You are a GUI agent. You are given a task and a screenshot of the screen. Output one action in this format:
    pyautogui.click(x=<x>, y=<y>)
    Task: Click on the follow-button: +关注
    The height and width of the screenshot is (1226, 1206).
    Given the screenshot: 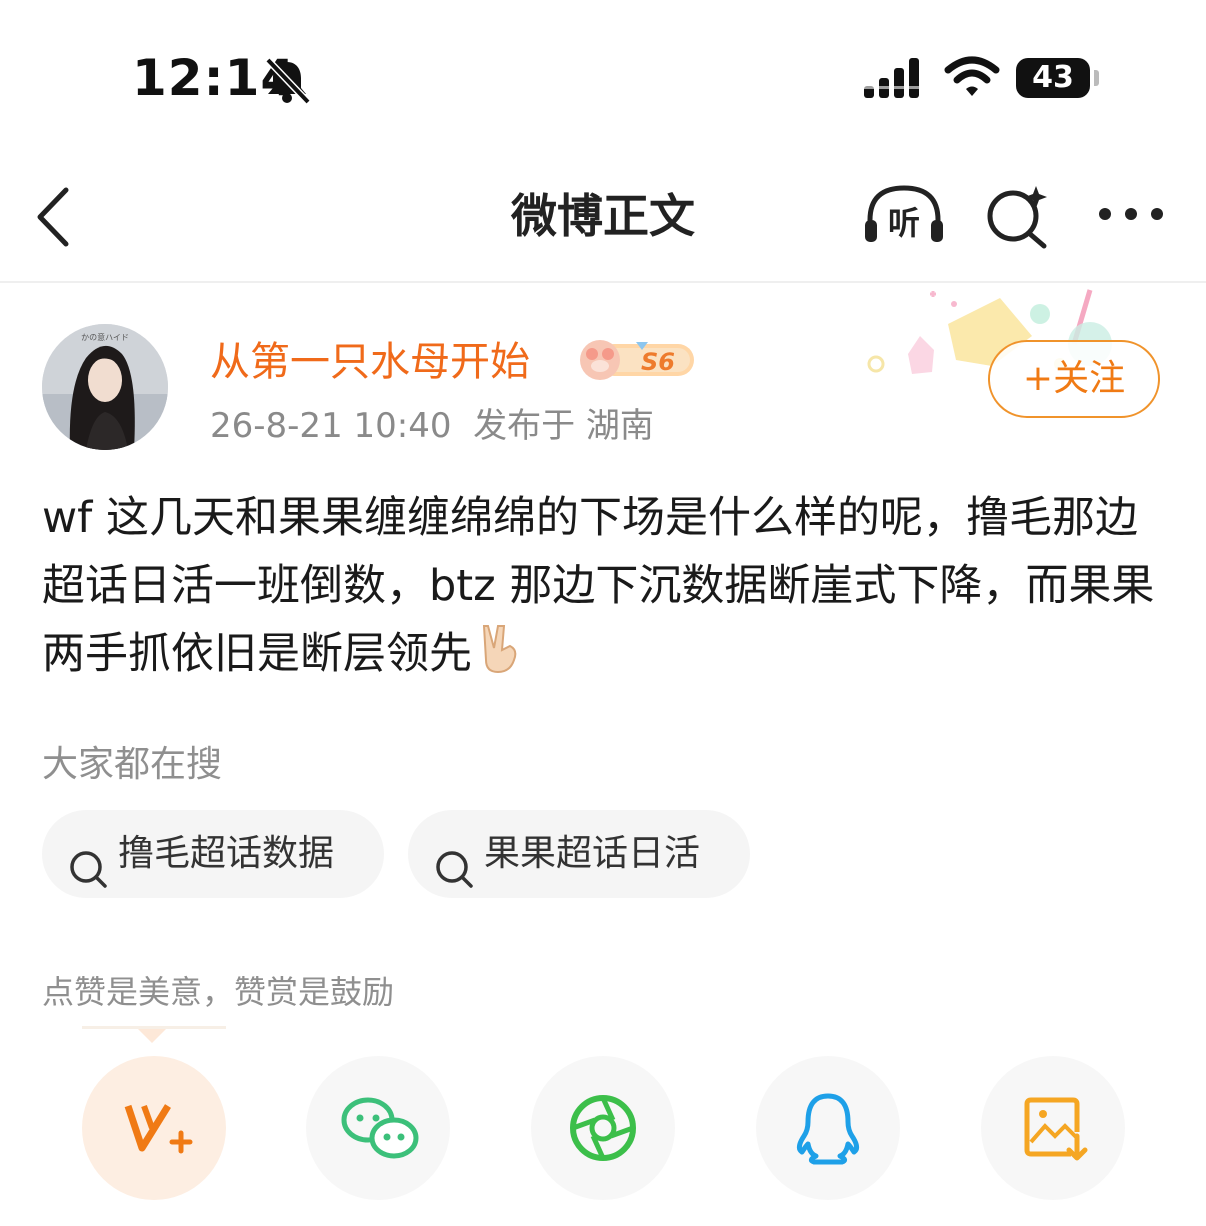 What is the action you would take?
    pyautogui.click(x=1074, y=379)
    